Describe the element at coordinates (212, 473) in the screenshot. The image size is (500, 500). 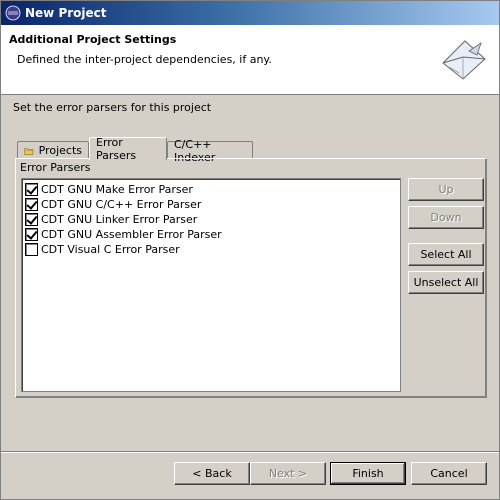
I see `back-button: < Back` at that location.